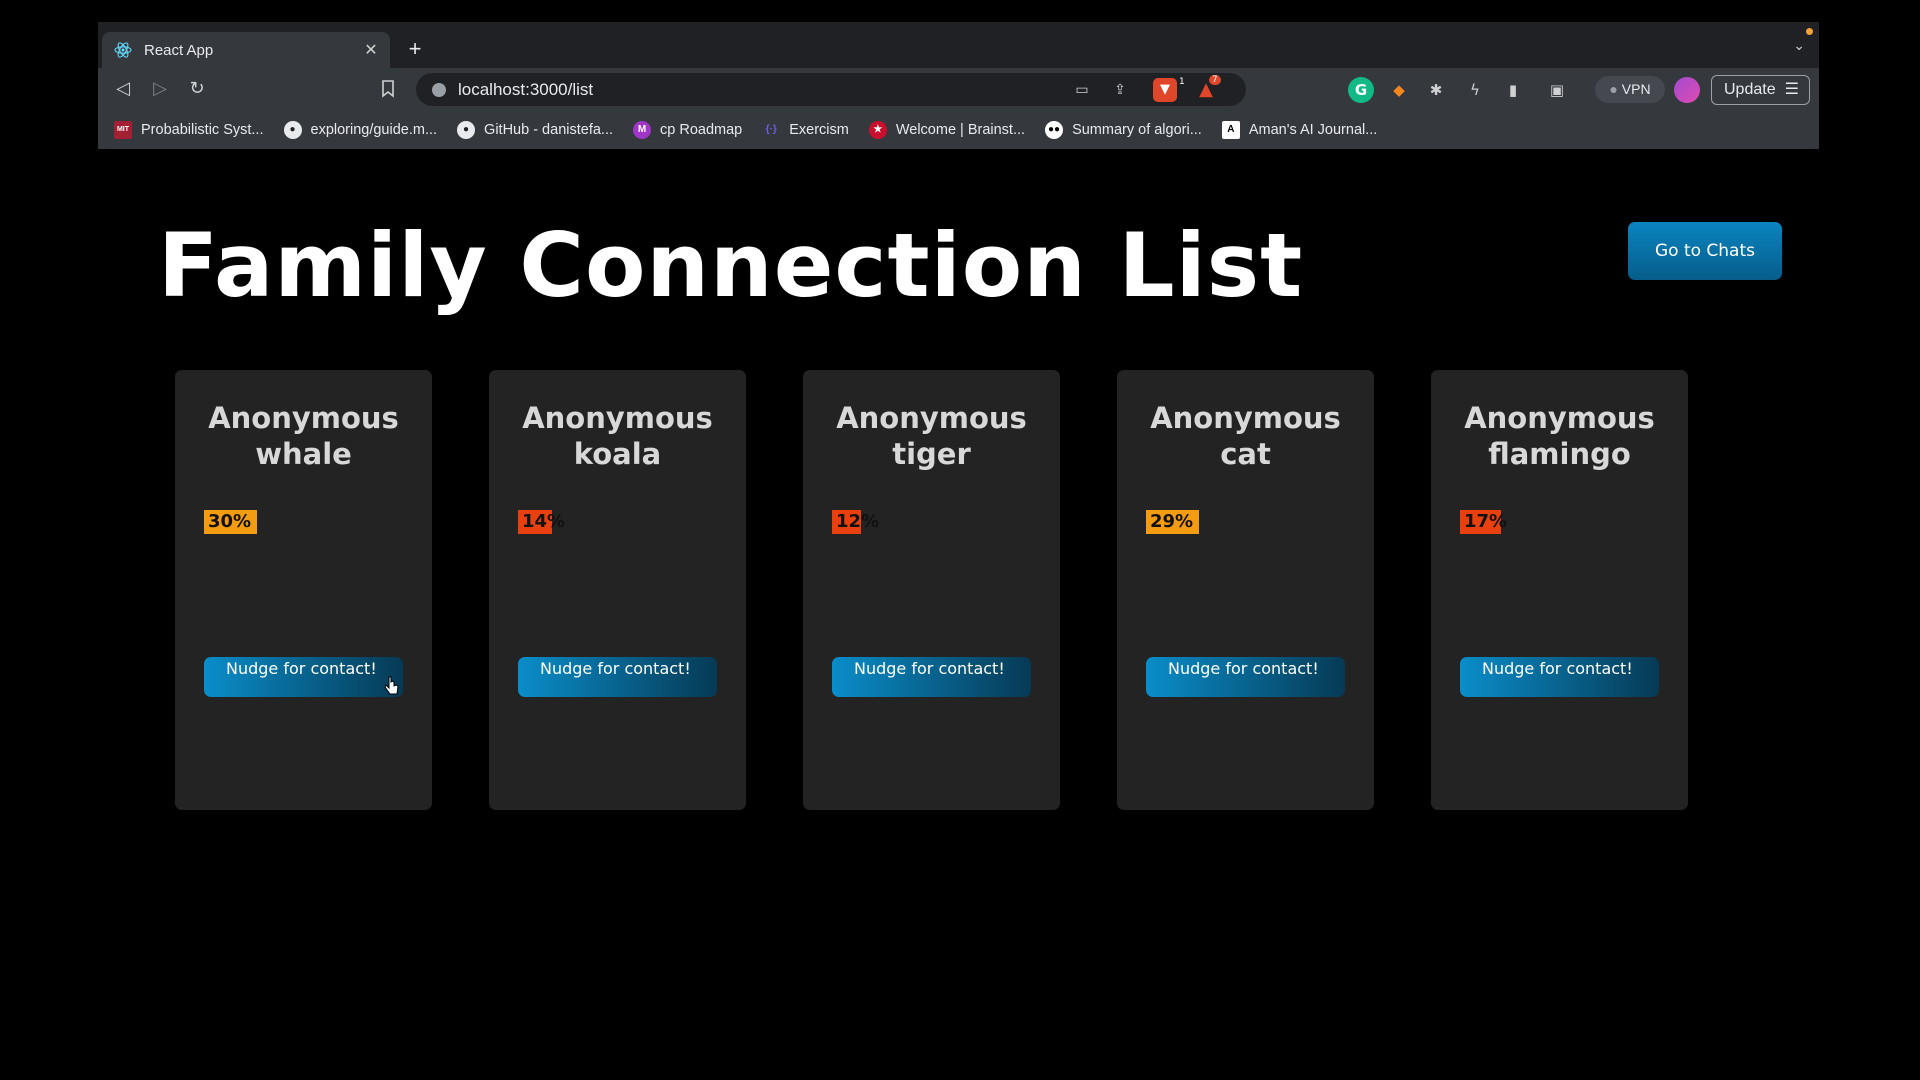 This screenshot has height=1080, width=1920. Describe the element at coordinates (1791, 89) in the screenshot. I see `menu-icon: ☰` at that location.